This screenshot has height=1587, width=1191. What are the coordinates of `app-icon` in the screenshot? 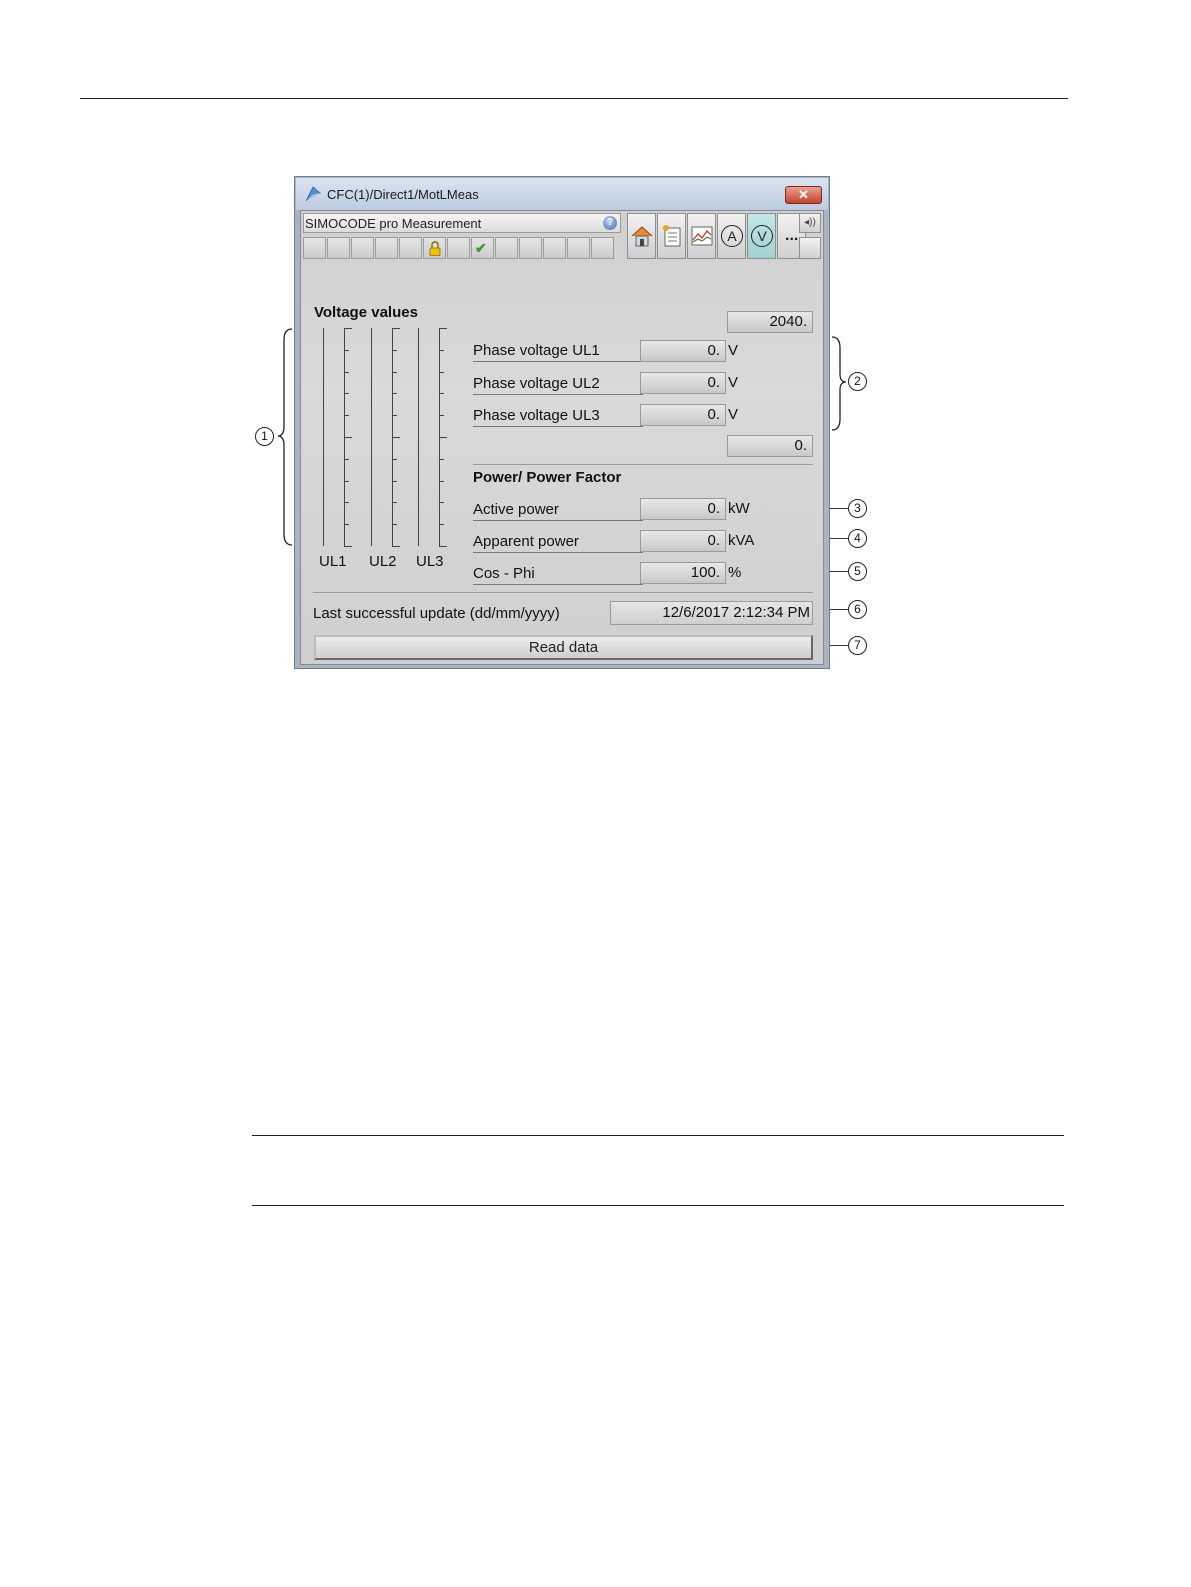 It's located at (313, 194).